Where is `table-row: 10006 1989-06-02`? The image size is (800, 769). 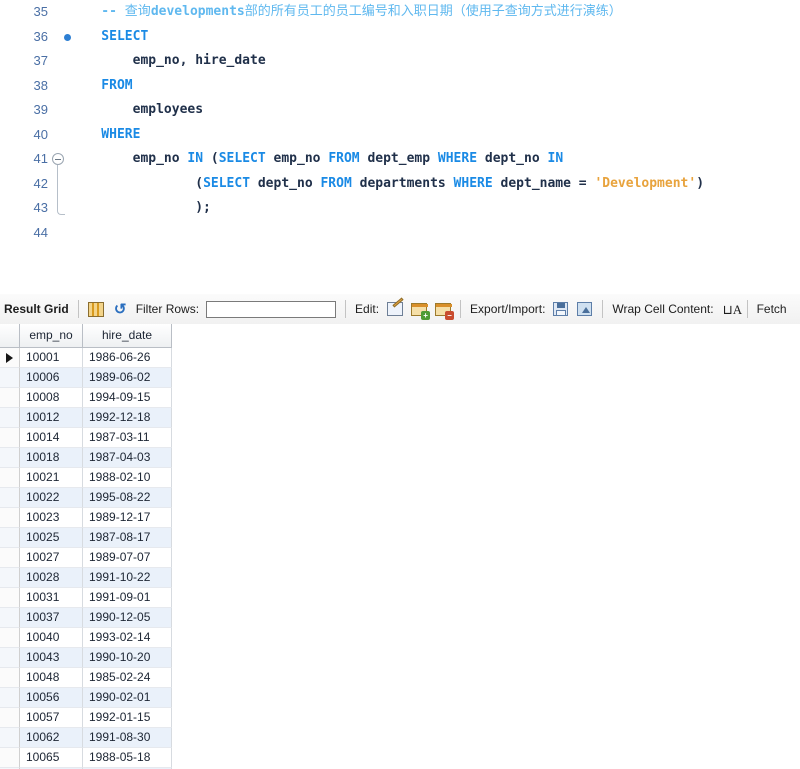 table-row: 10006 1989-06-02 is located at coordinates (400, 378).